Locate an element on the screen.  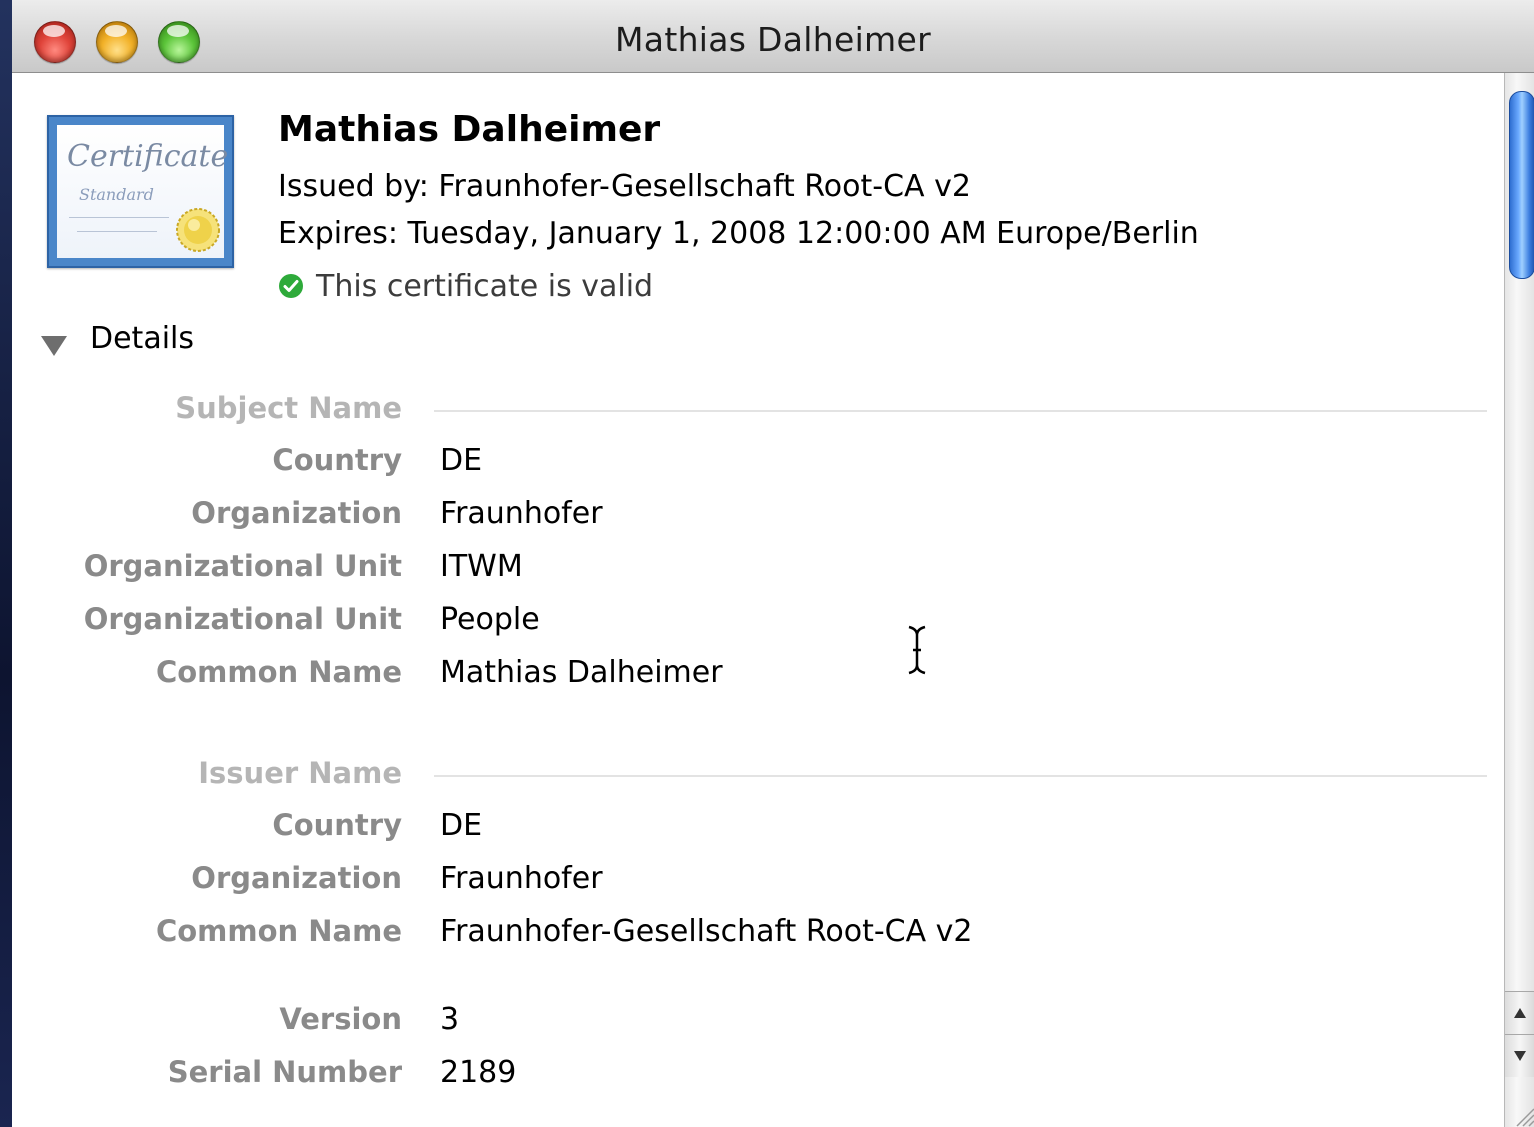
version-label: Version is located at coordinates (340, 1019).